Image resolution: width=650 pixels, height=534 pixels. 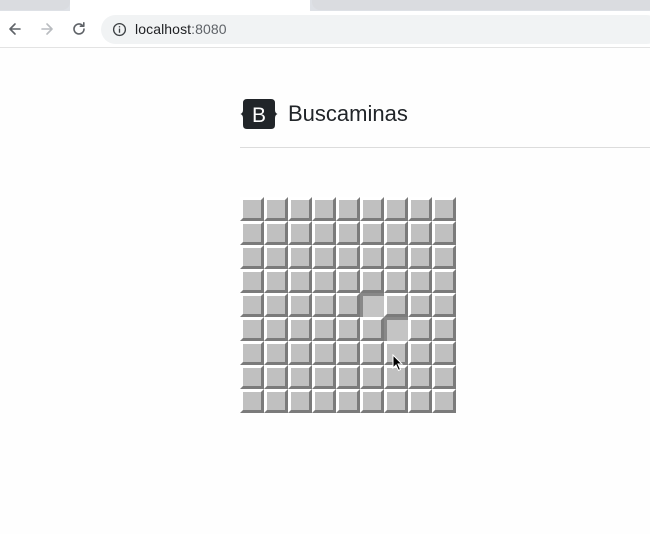 What do you see at coordinates (375, 29) in the screenshot?
I see `address-bar: localhost:8080` at bounding box center [375, 29].